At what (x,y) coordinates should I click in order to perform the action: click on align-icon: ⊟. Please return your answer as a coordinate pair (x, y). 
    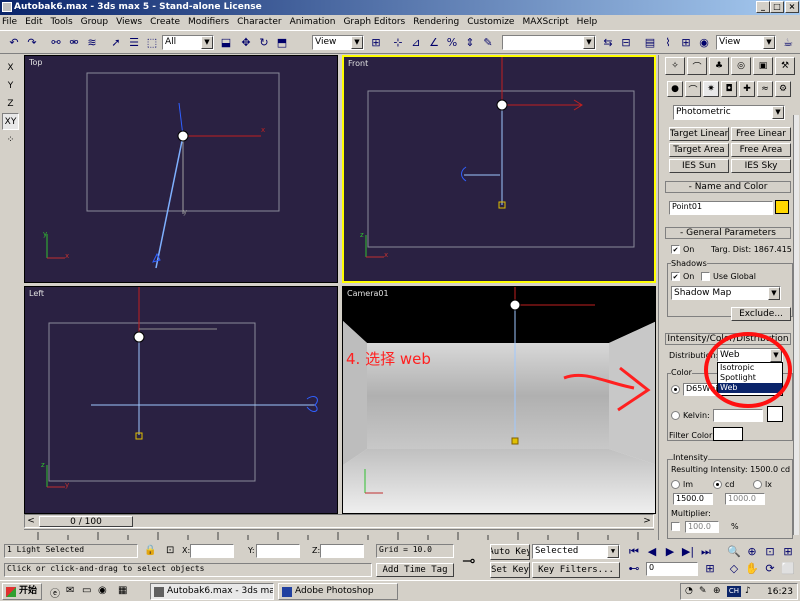
    Looking at the image, I should click on (626, 42).